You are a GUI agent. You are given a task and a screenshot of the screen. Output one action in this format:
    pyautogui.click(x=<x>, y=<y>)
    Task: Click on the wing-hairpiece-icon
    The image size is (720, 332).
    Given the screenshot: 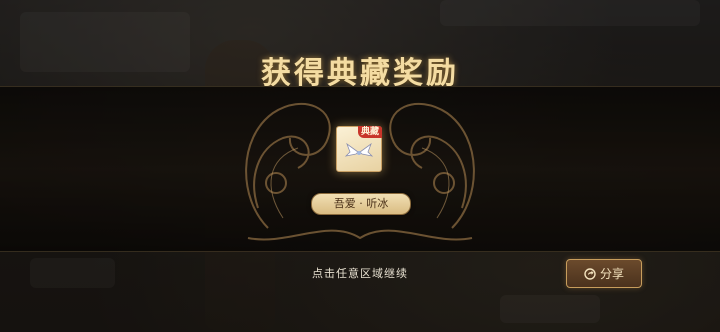 What is the action you would take?
    pyautogui.click(x=359, y=149)
    